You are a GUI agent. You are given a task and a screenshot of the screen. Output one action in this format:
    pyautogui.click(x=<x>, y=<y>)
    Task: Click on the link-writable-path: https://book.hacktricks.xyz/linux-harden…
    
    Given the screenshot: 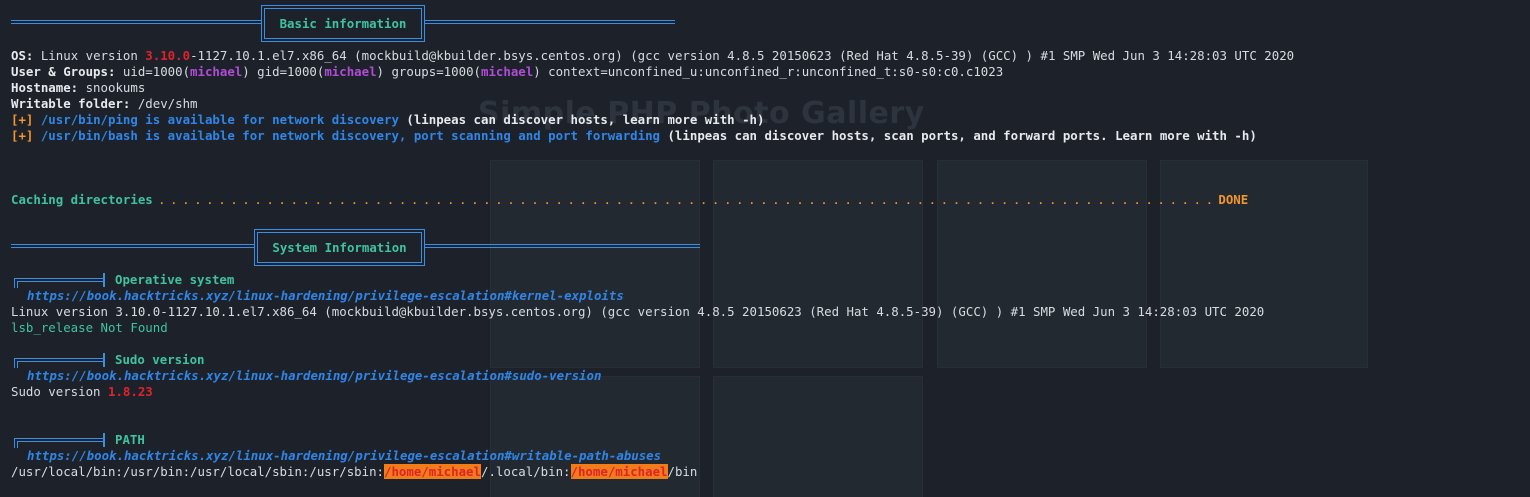 What is the action you would take?
    pyautogui.click(x=344, y=456)
    